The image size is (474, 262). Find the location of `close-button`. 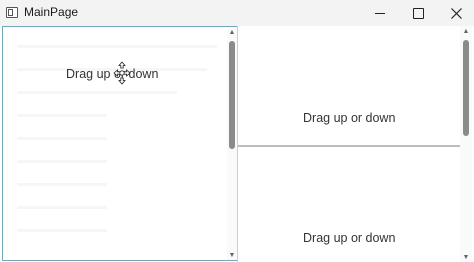

close-button is located at coordinates (455, 13).